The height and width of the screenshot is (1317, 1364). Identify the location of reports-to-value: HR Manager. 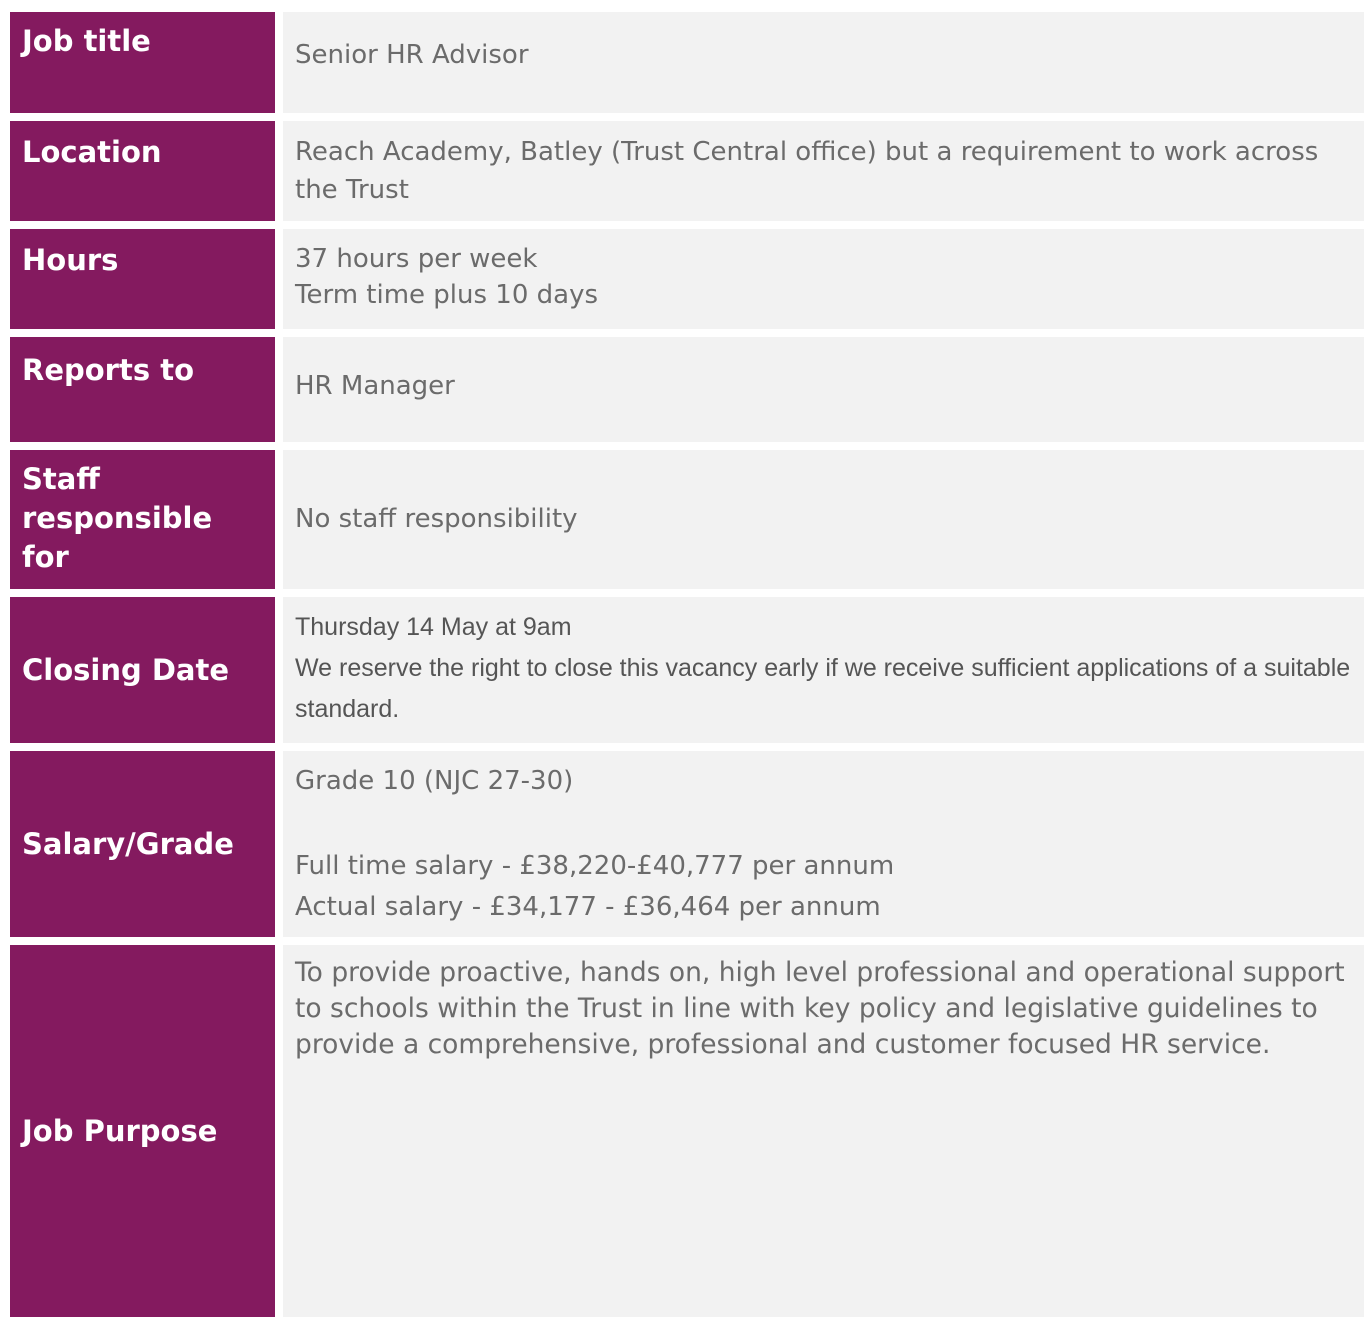
(823, 389).